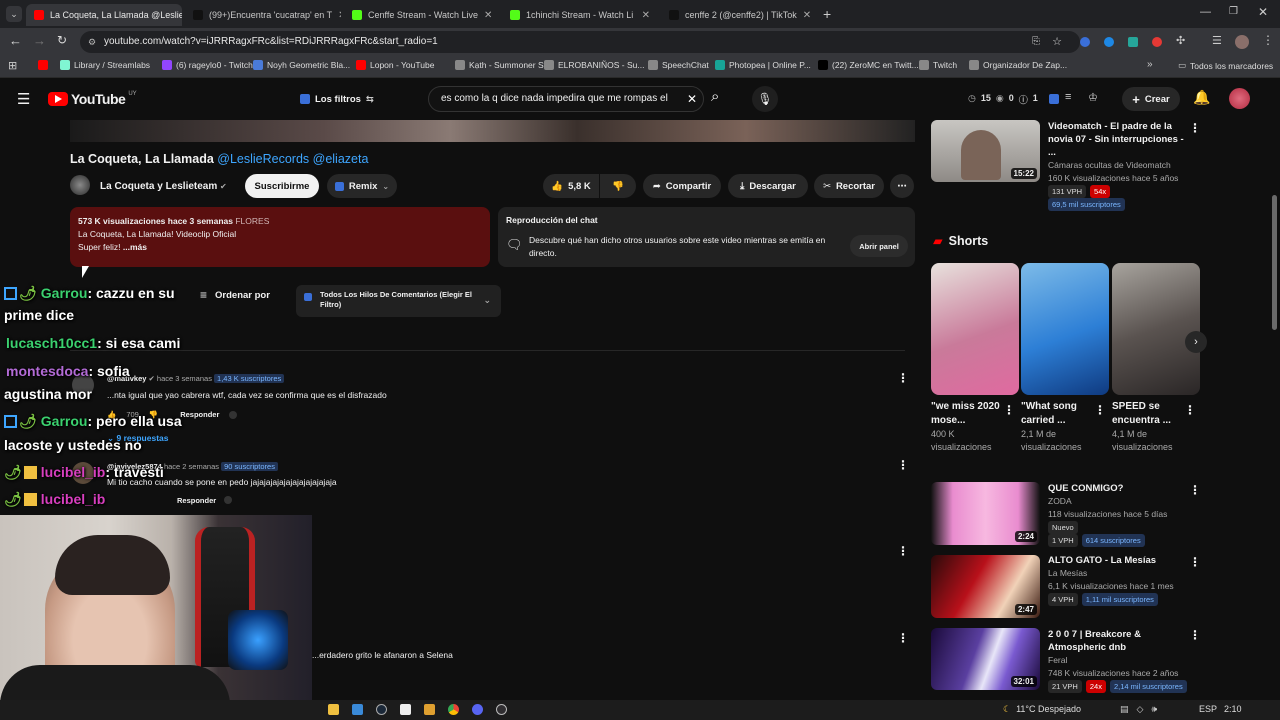 The width and height of the screenshot is (1280, 720). What do you see at coordinates (1003, 99) in the screenshot?
I see `yt-stats-extension: ◷ 15 ◉ 0 ⓘ 1` at bounding box center [1003, 99].